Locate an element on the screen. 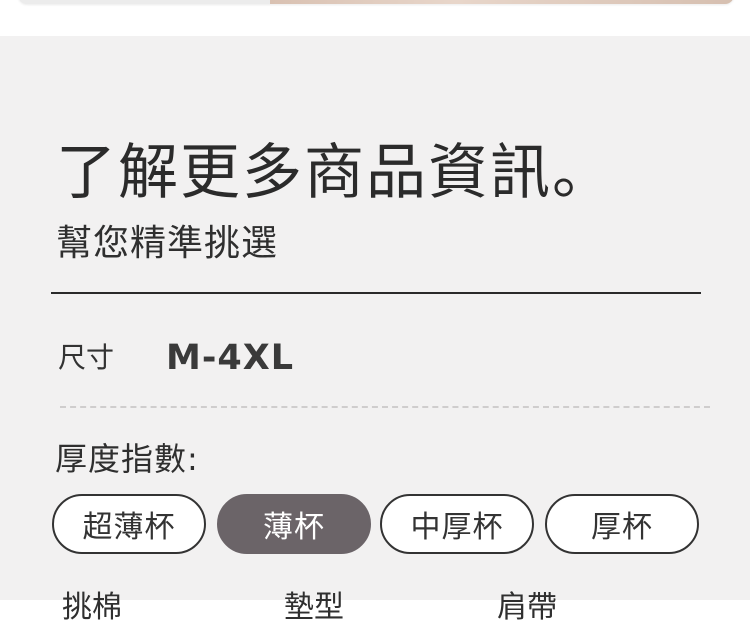 The height and width of the screenshot is (628, 750). next-section-item: 墊型 is located at coordinates (314, 607).